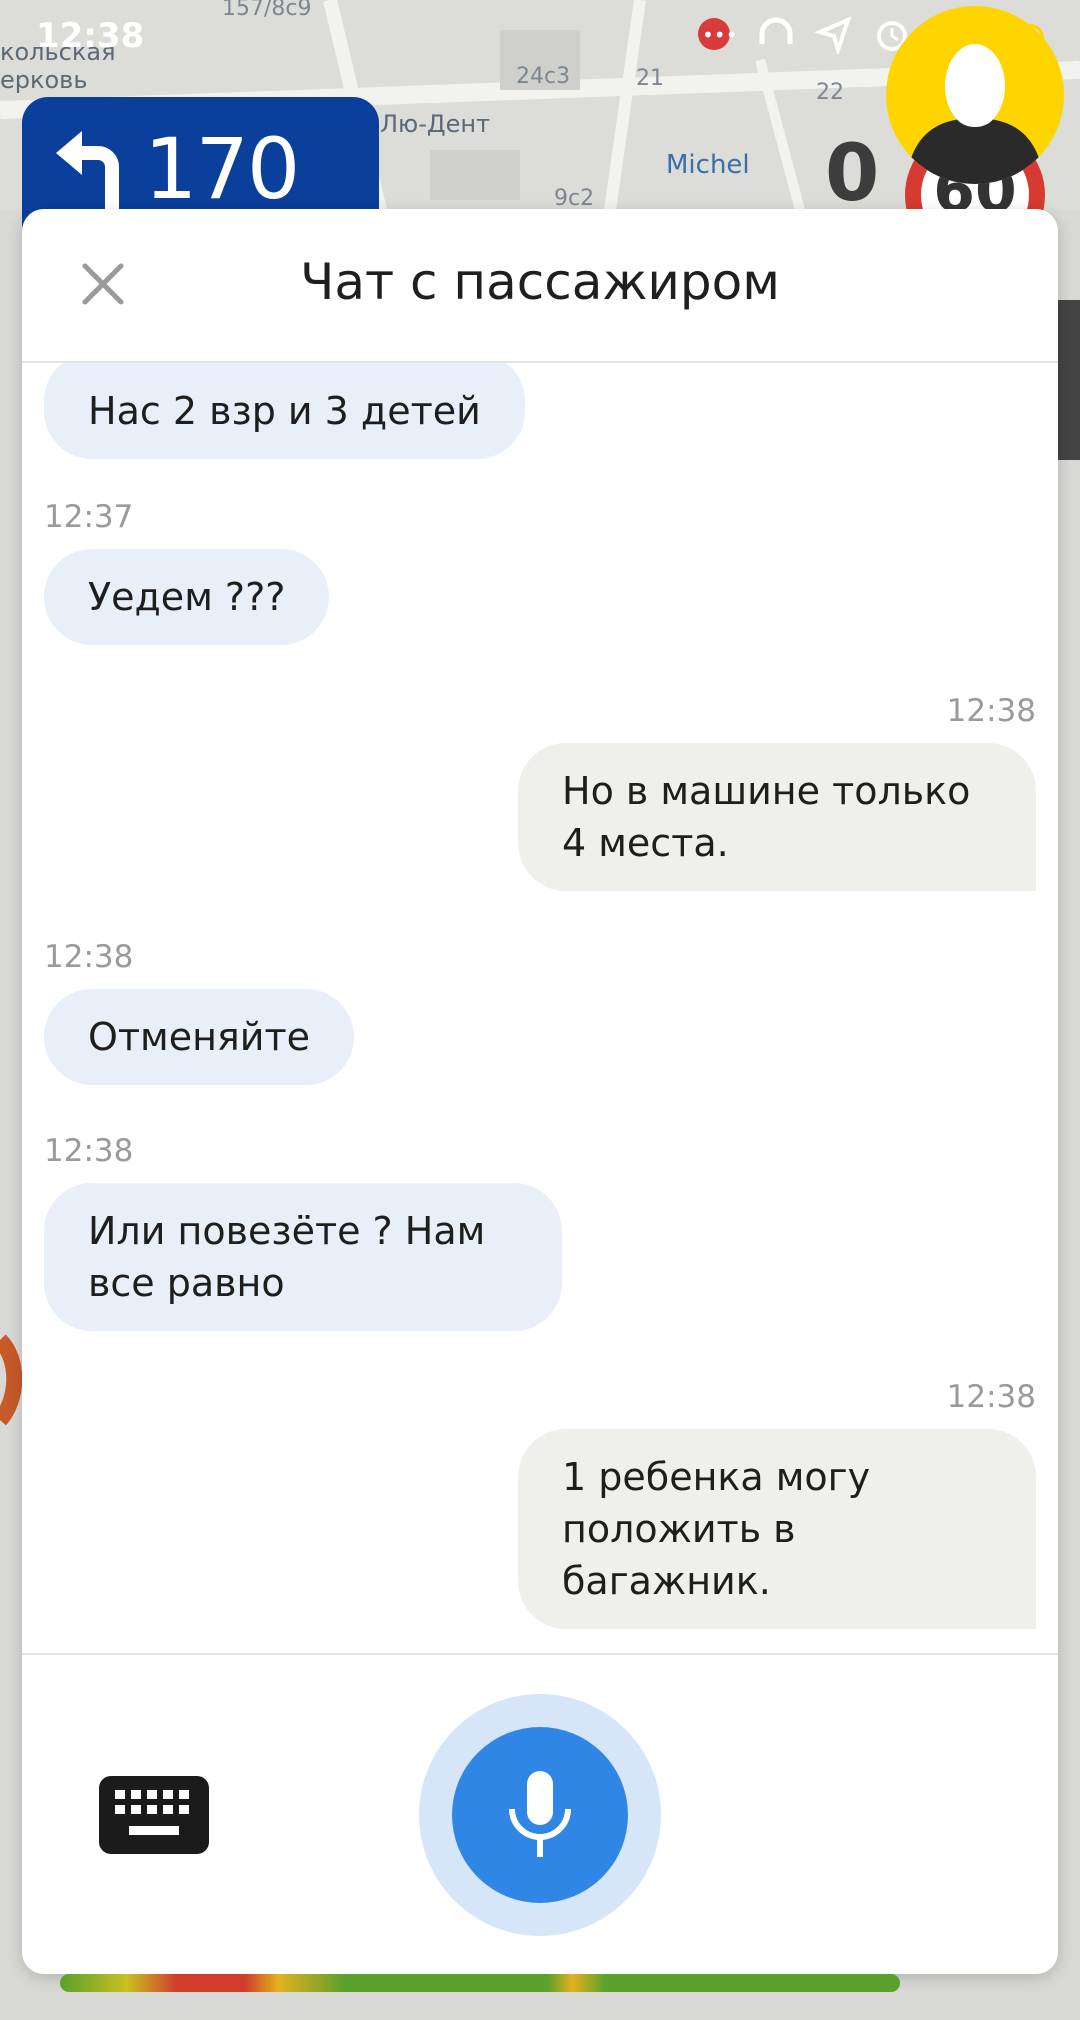 This screenshot has width=1080, height=2020. What do you see at coordinates (89, 517) in the screenshot?
I see `message-time: 12:37` at bounding box center [89, 517].